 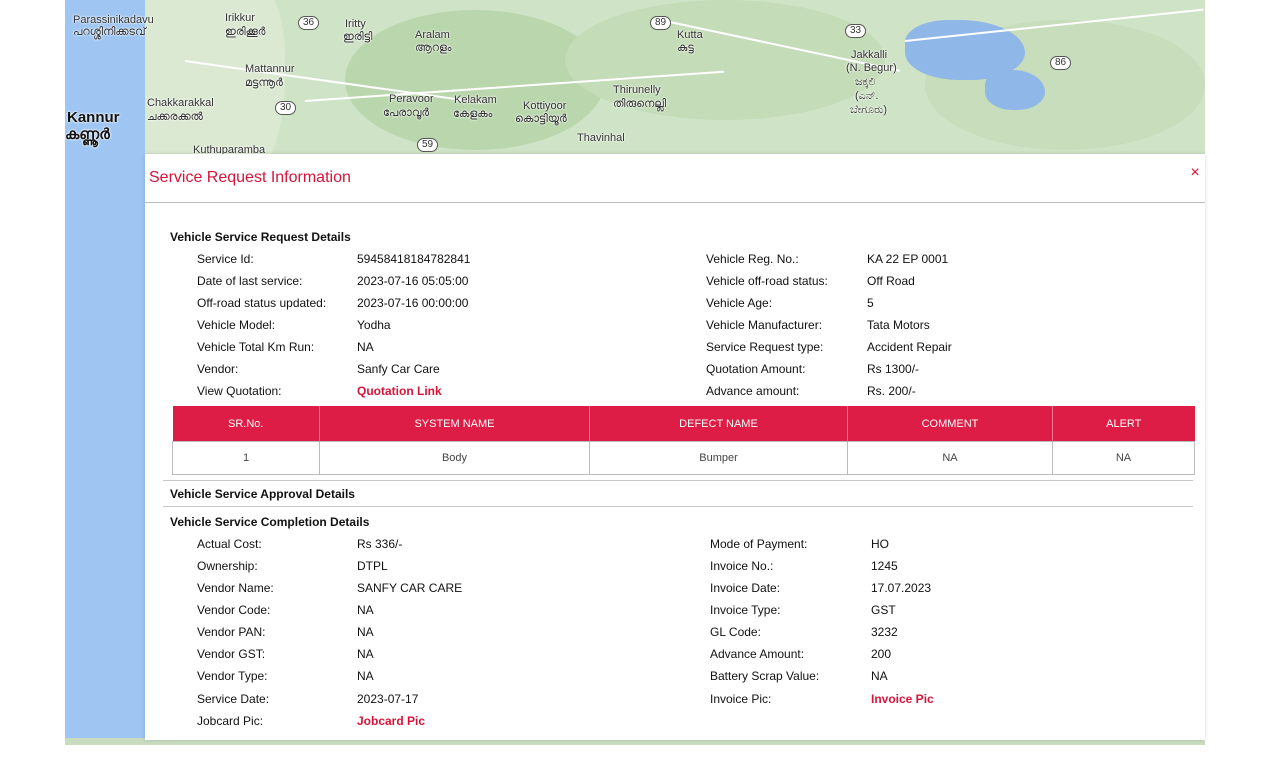 What do you see at coordinates (884, 632) in the screenshot?
I see `gl-code-value: 3232` at bounding box center [884, 632].